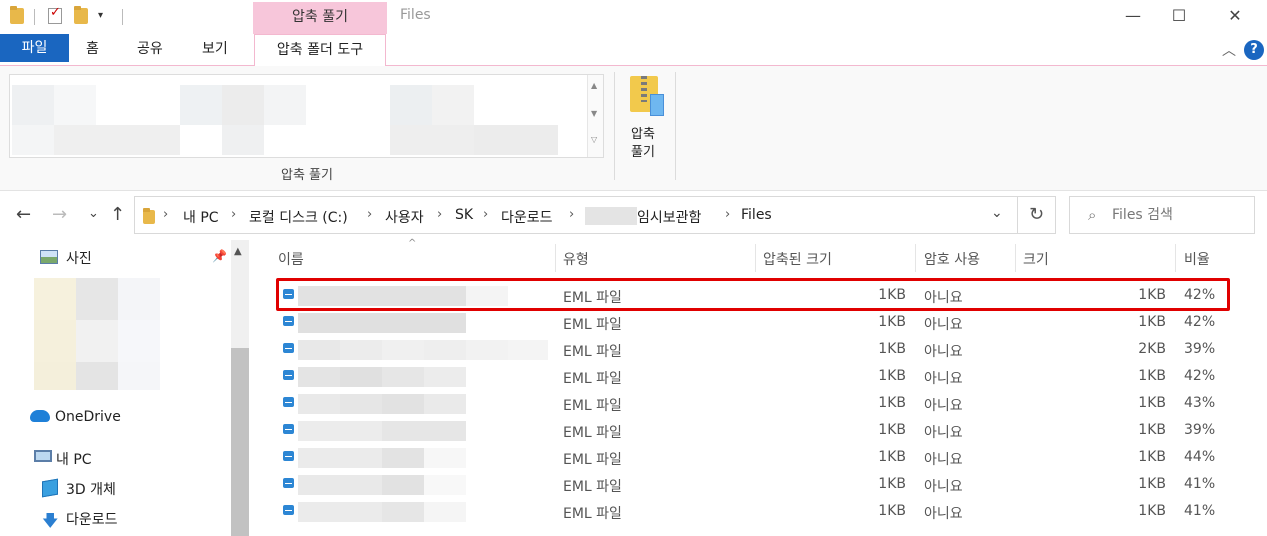  Describe the element at coordinates (594, 85) in the screenshot. I see `gallery-up-icon: ▲` at that location.